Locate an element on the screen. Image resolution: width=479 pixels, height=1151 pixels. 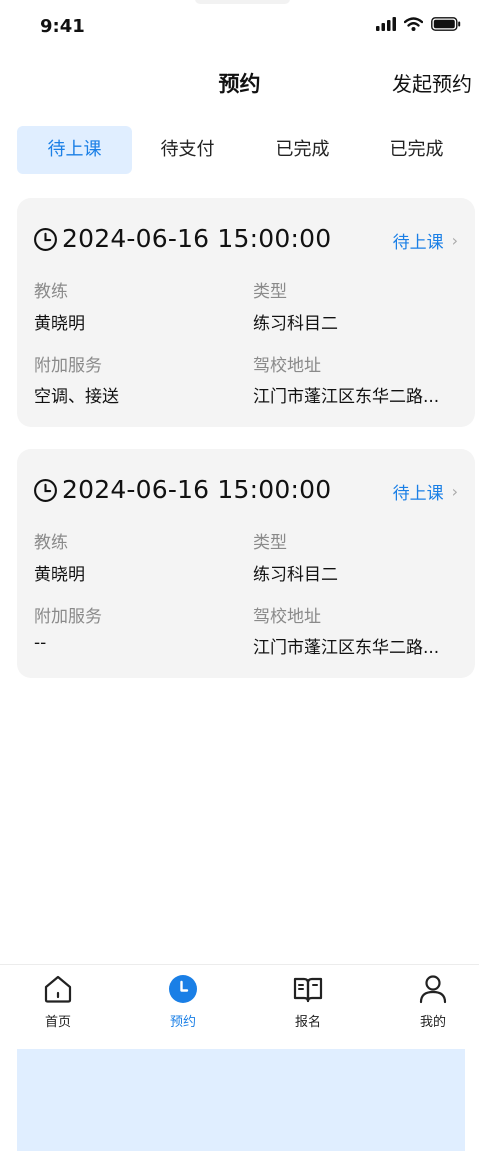
header: 预约 发起预约 is located at coordinates (239, 82).